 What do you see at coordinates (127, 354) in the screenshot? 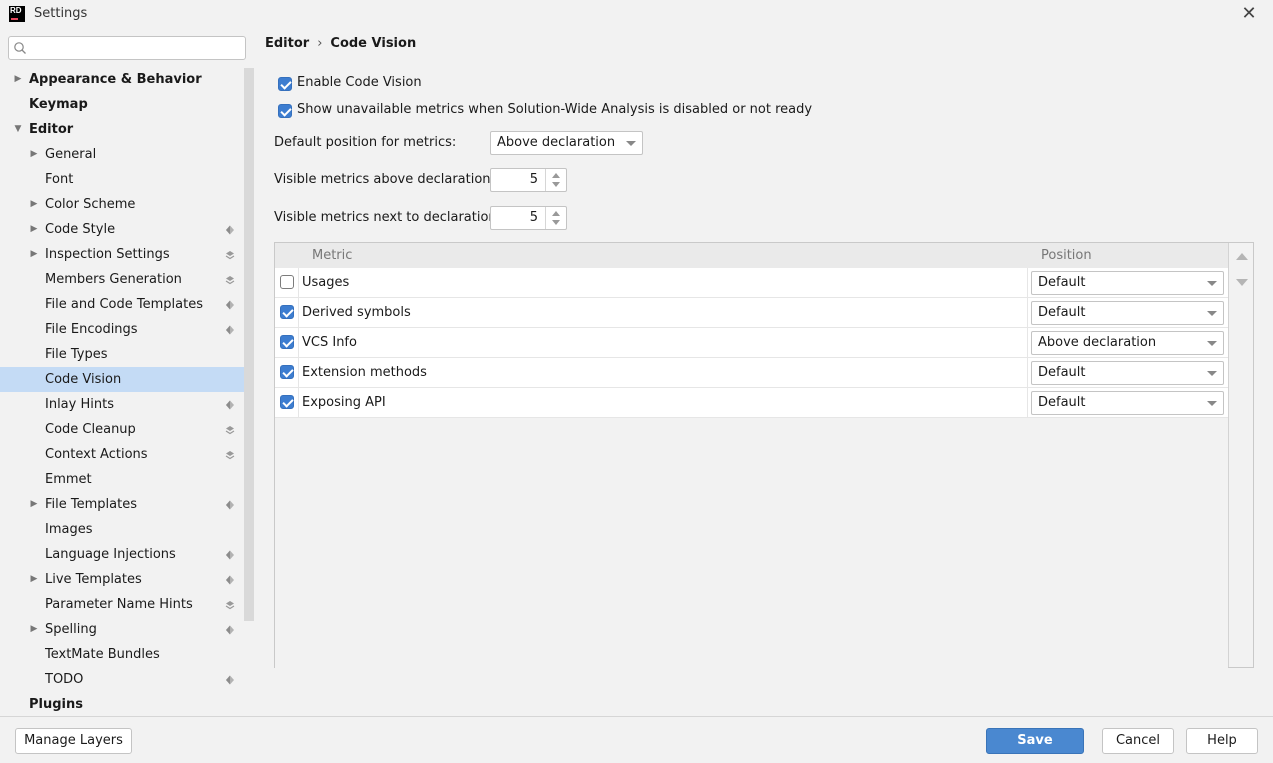
I see `sidebar-item: File Types` at bounding box center [127, 354].